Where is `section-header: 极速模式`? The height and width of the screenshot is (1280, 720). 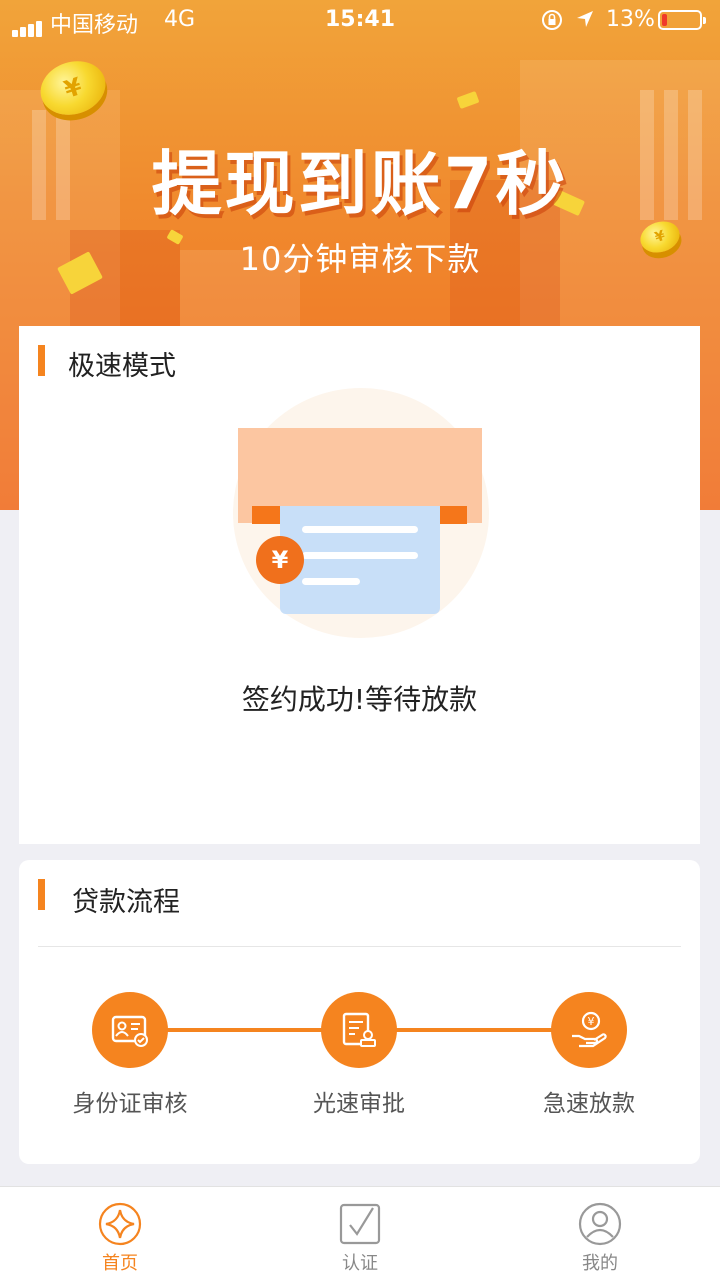
section-header: 极速模式 is located at coordinates (359, 361).